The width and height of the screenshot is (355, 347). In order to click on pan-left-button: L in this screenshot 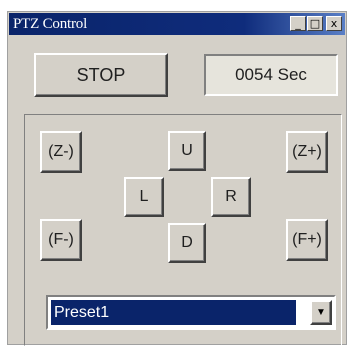, I will do `click(144, 197)`.